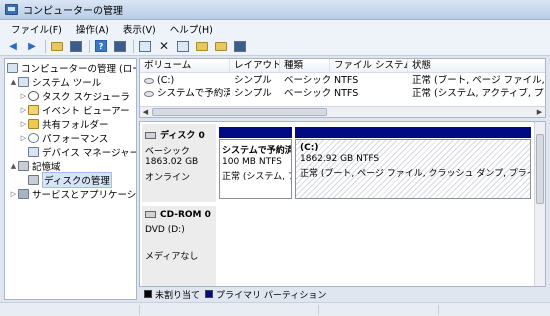  I want to click on primary-swatch, so click(209, 294).